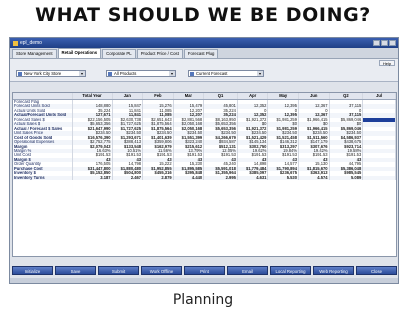 The width and height of the screenshot is (406, 319). I want to click on initialize-button: Initialize, so click(32, 270).